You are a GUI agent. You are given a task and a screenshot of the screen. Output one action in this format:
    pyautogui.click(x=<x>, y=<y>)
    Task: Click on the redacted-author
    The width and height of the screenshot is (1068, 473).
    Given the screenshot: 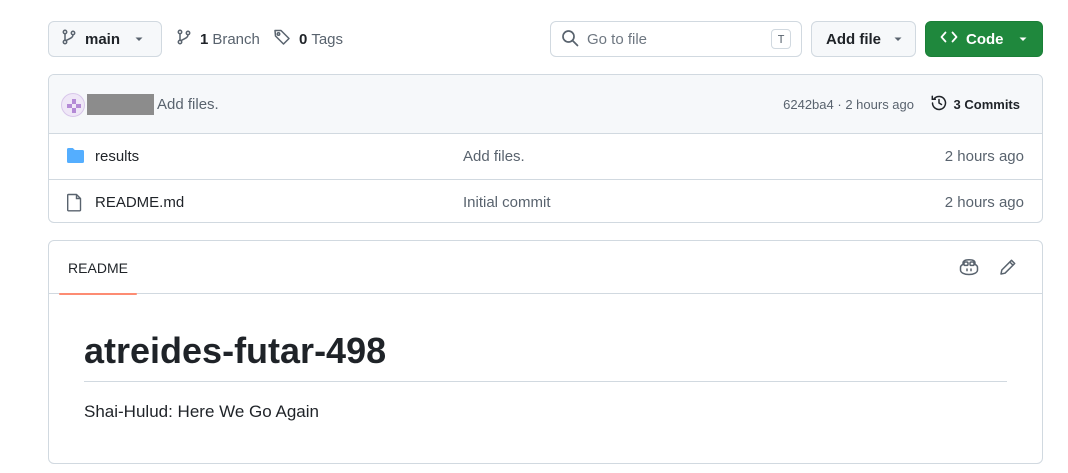 What is the action you would take?
    pyautogui.click(x=120, y=104)
    